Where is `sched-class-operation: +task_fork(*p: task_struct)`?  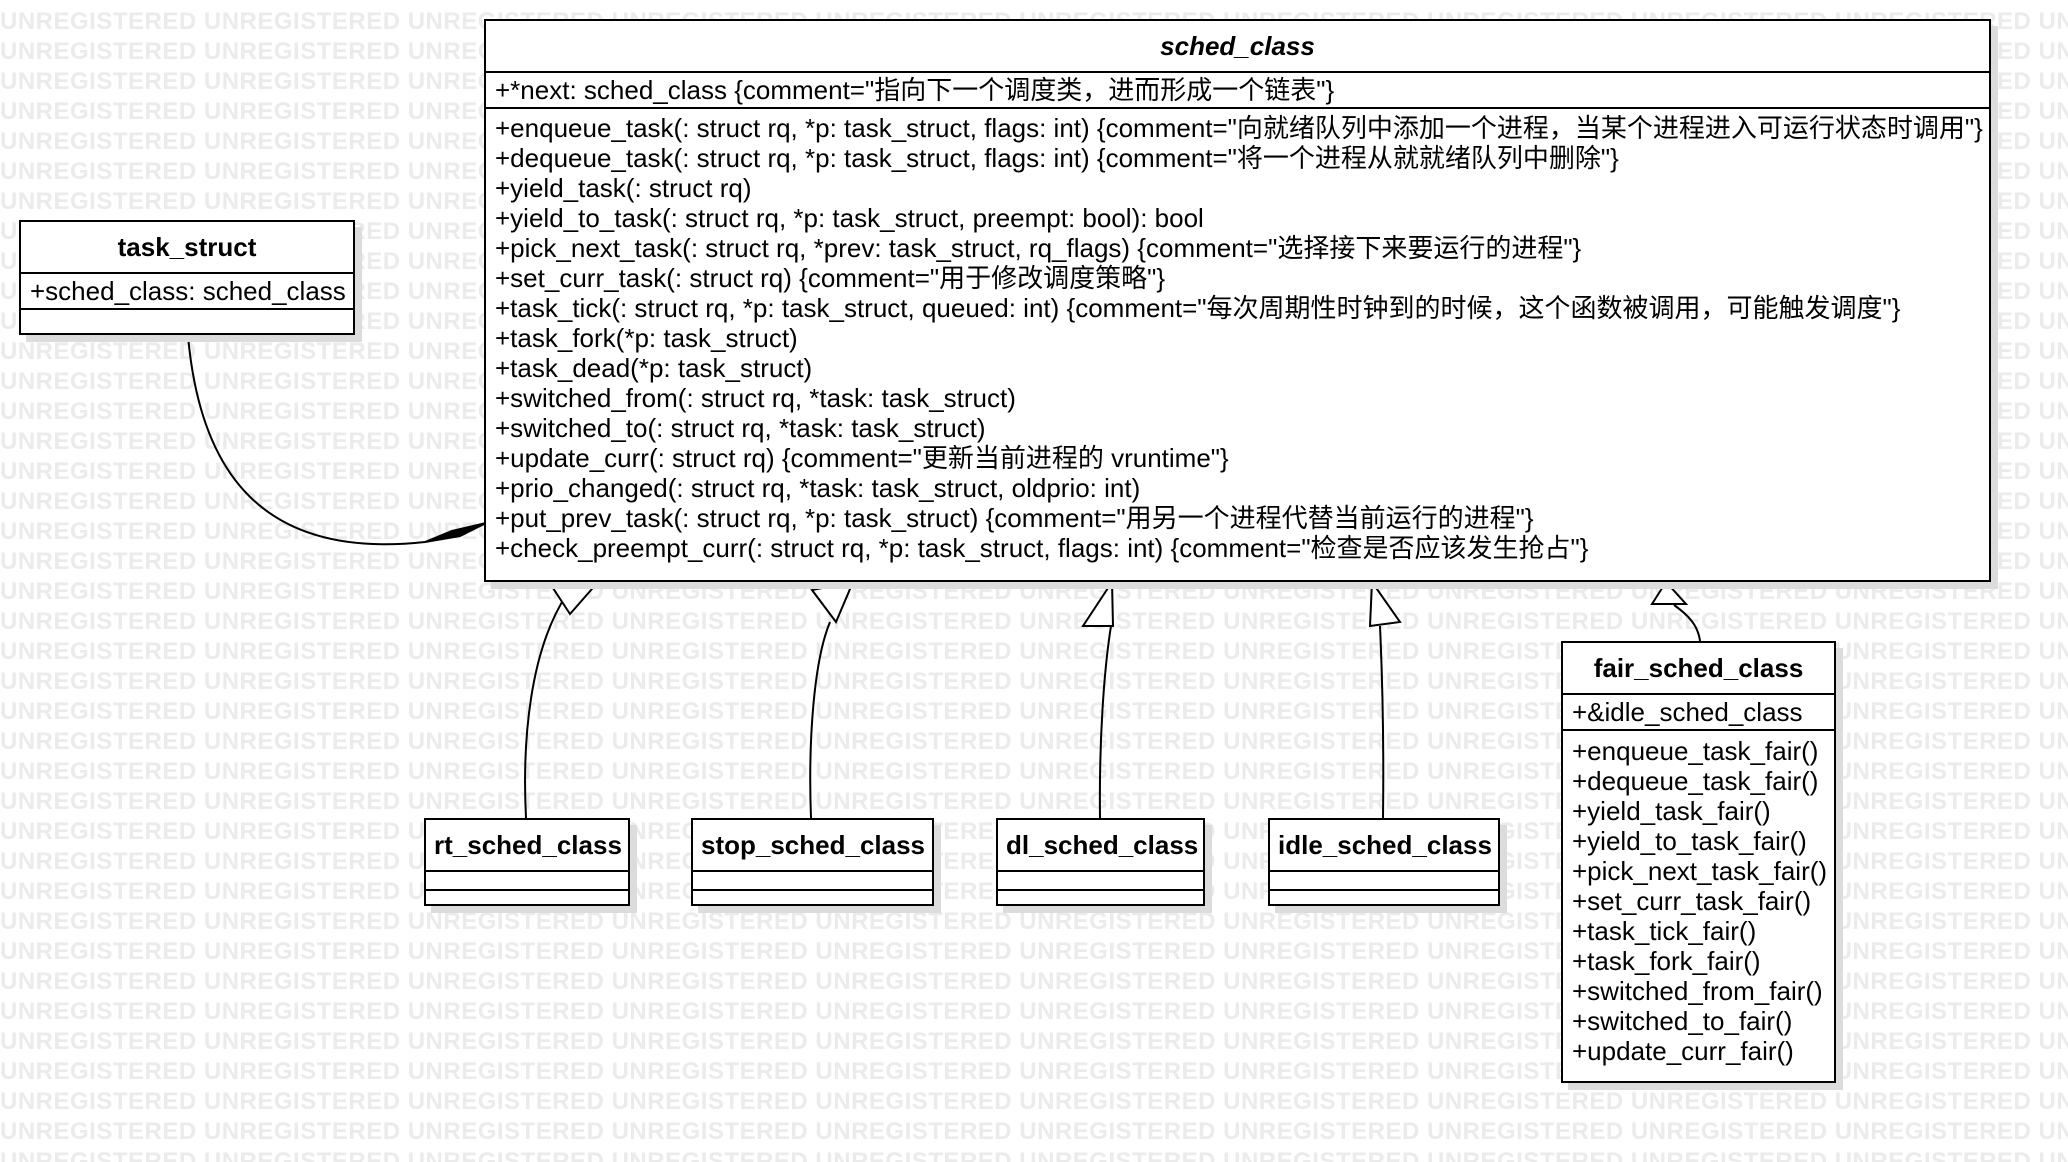
sched-class-operation: +task_fork(*p: task_struct) is located at coordinates (646, 338).